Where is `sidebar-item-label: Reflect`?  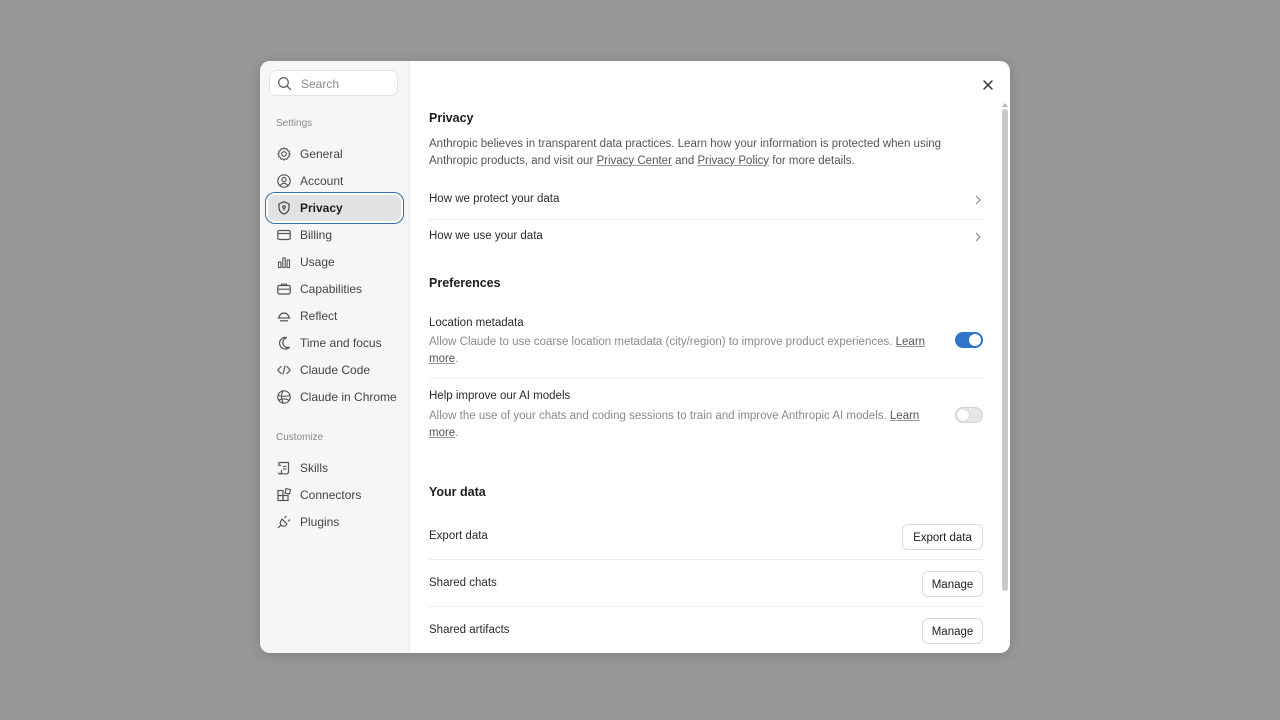
sidebar-item-label: Reflect is located at coordinates (319, 316).